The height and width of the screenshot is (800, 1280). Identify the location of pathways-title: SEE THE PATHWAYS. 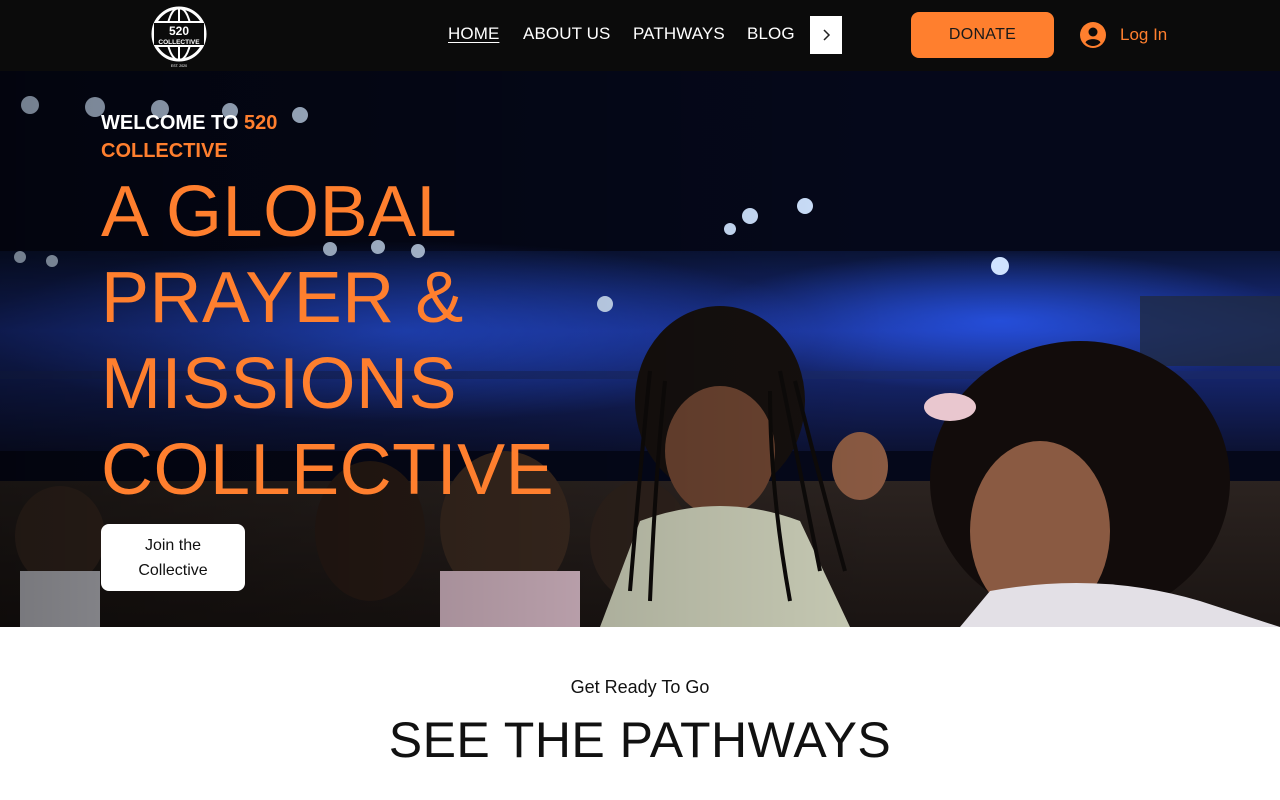
(640, 740).